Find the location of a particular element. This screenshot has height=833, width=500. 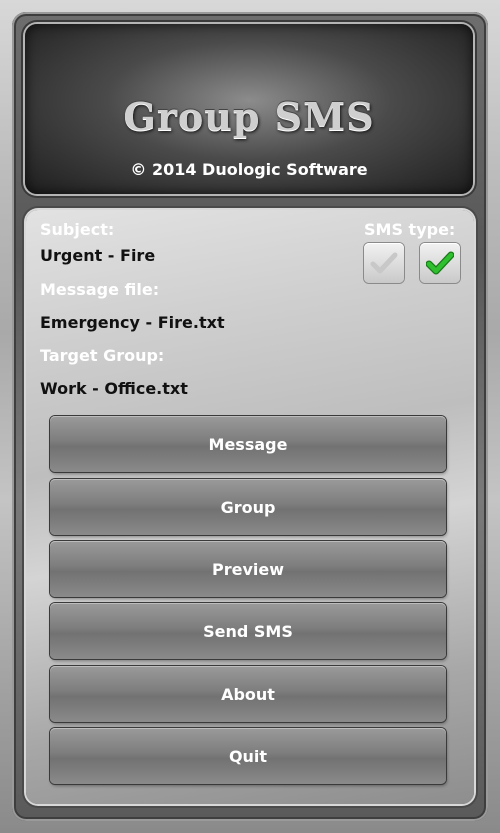

message-button: Message is located at coordinates (248, 444).